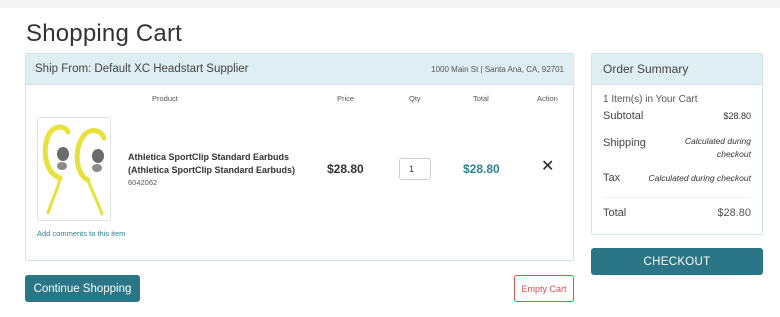 Image resolution: width=780 pixels, height=317 pixels. Describe the element at coordinates (497, 69) in the screenshot. I see `ship-address: 1000 Main St | Santa Ana, CA, 92701` at that location.